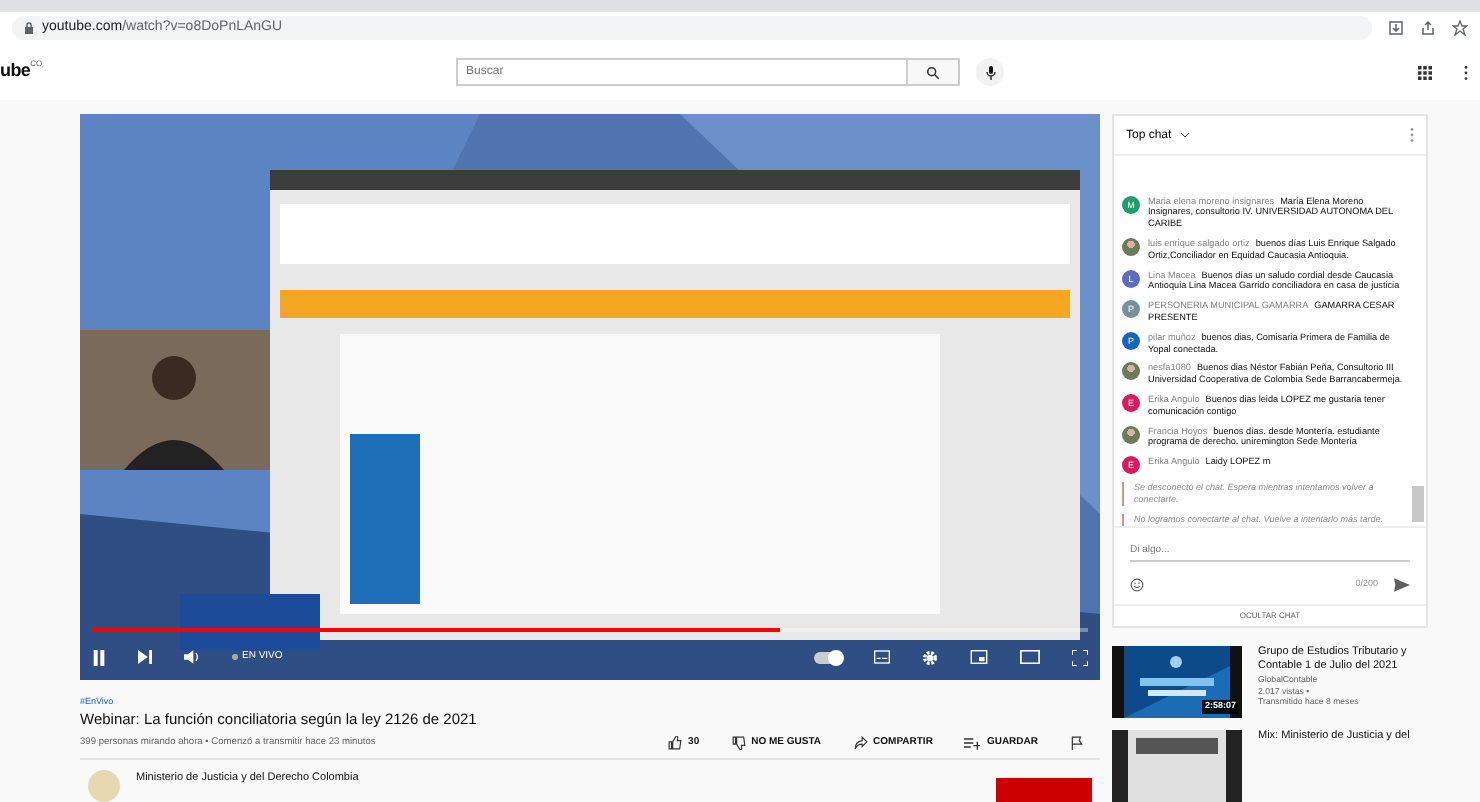 The width and height of the screenshot is (1480, 802). I want to click on search-icon, so click(933, 72).